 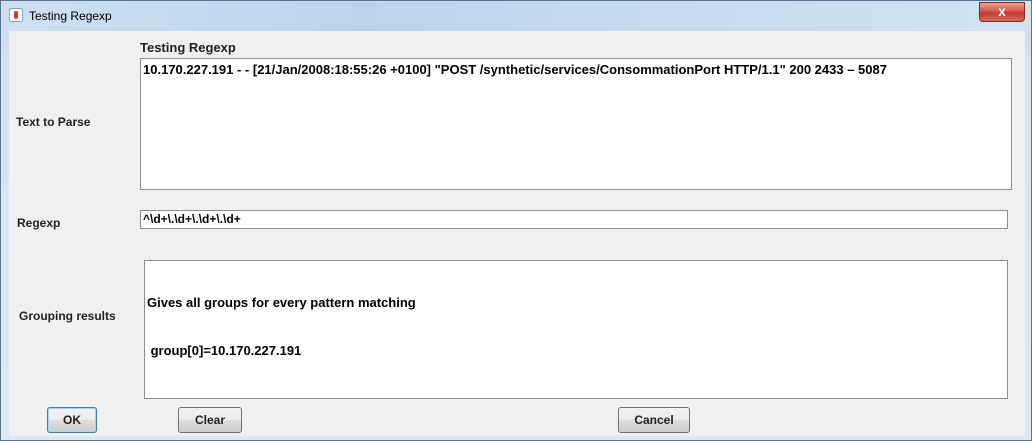 I want to click on java-cup-icon, so click(x=16, y=15).